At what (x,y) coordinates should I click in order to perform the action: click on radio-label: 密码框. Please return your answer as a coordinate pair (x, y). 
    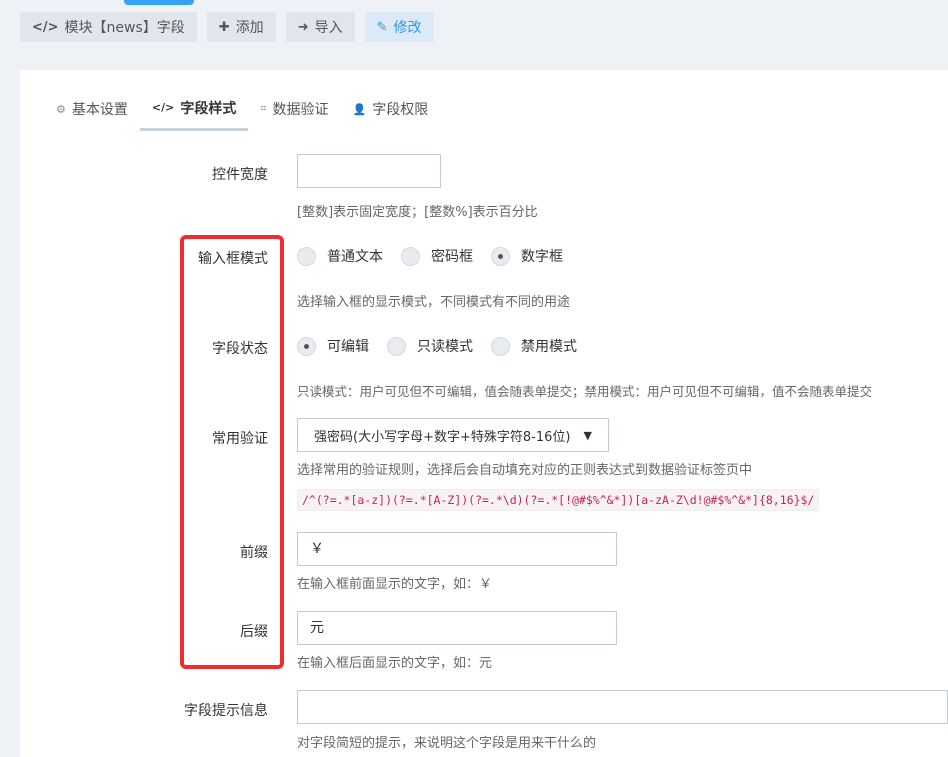
    Looking at the image, I should click on (452, 257).